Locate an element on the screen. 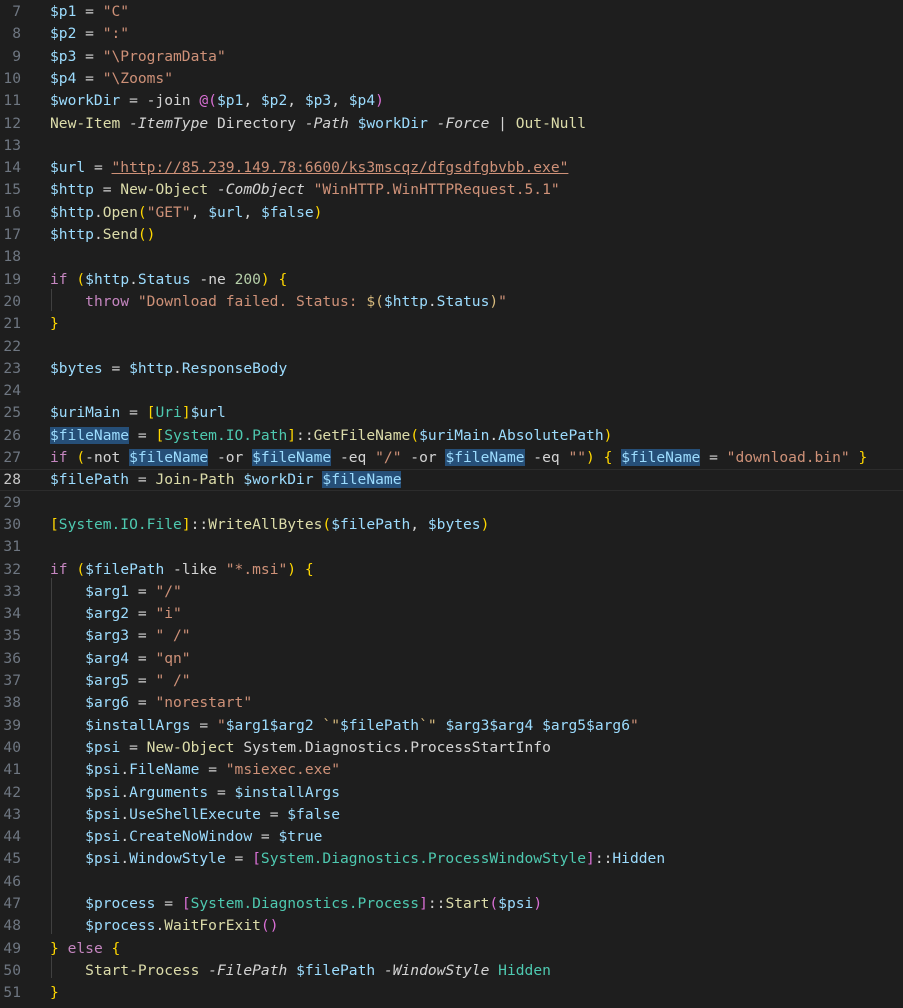 The width and height of the screenshot is (903, 1008). code-line: 33 $arg1 = "/" is located at coordinates (451, 592).